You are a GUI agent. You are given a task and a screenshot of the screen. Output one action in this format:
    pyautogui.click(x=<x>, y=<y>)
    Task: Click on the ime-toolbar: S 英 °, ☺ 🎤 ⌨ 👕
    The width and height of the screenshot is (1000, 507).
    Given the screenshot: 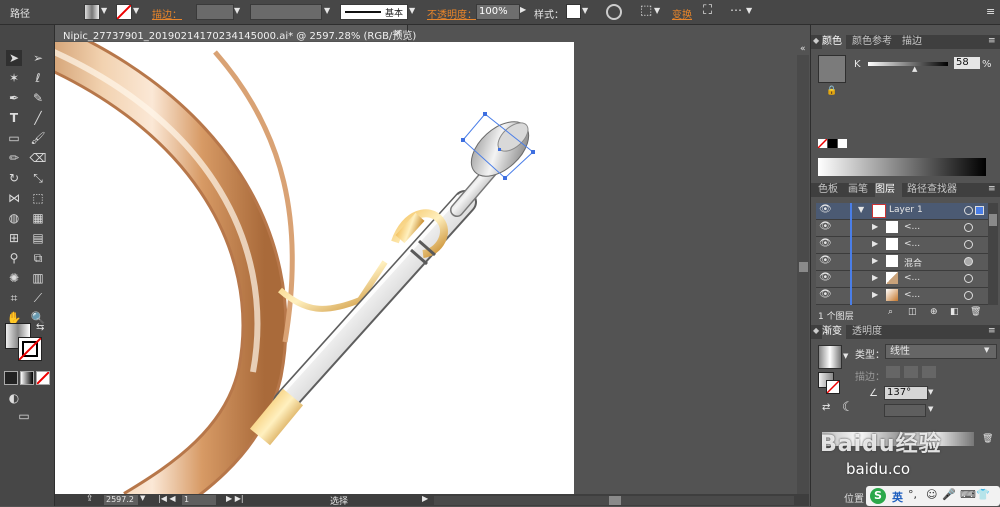 What is the action you would take?
    pyautogui.click(x=933, y=496)
    